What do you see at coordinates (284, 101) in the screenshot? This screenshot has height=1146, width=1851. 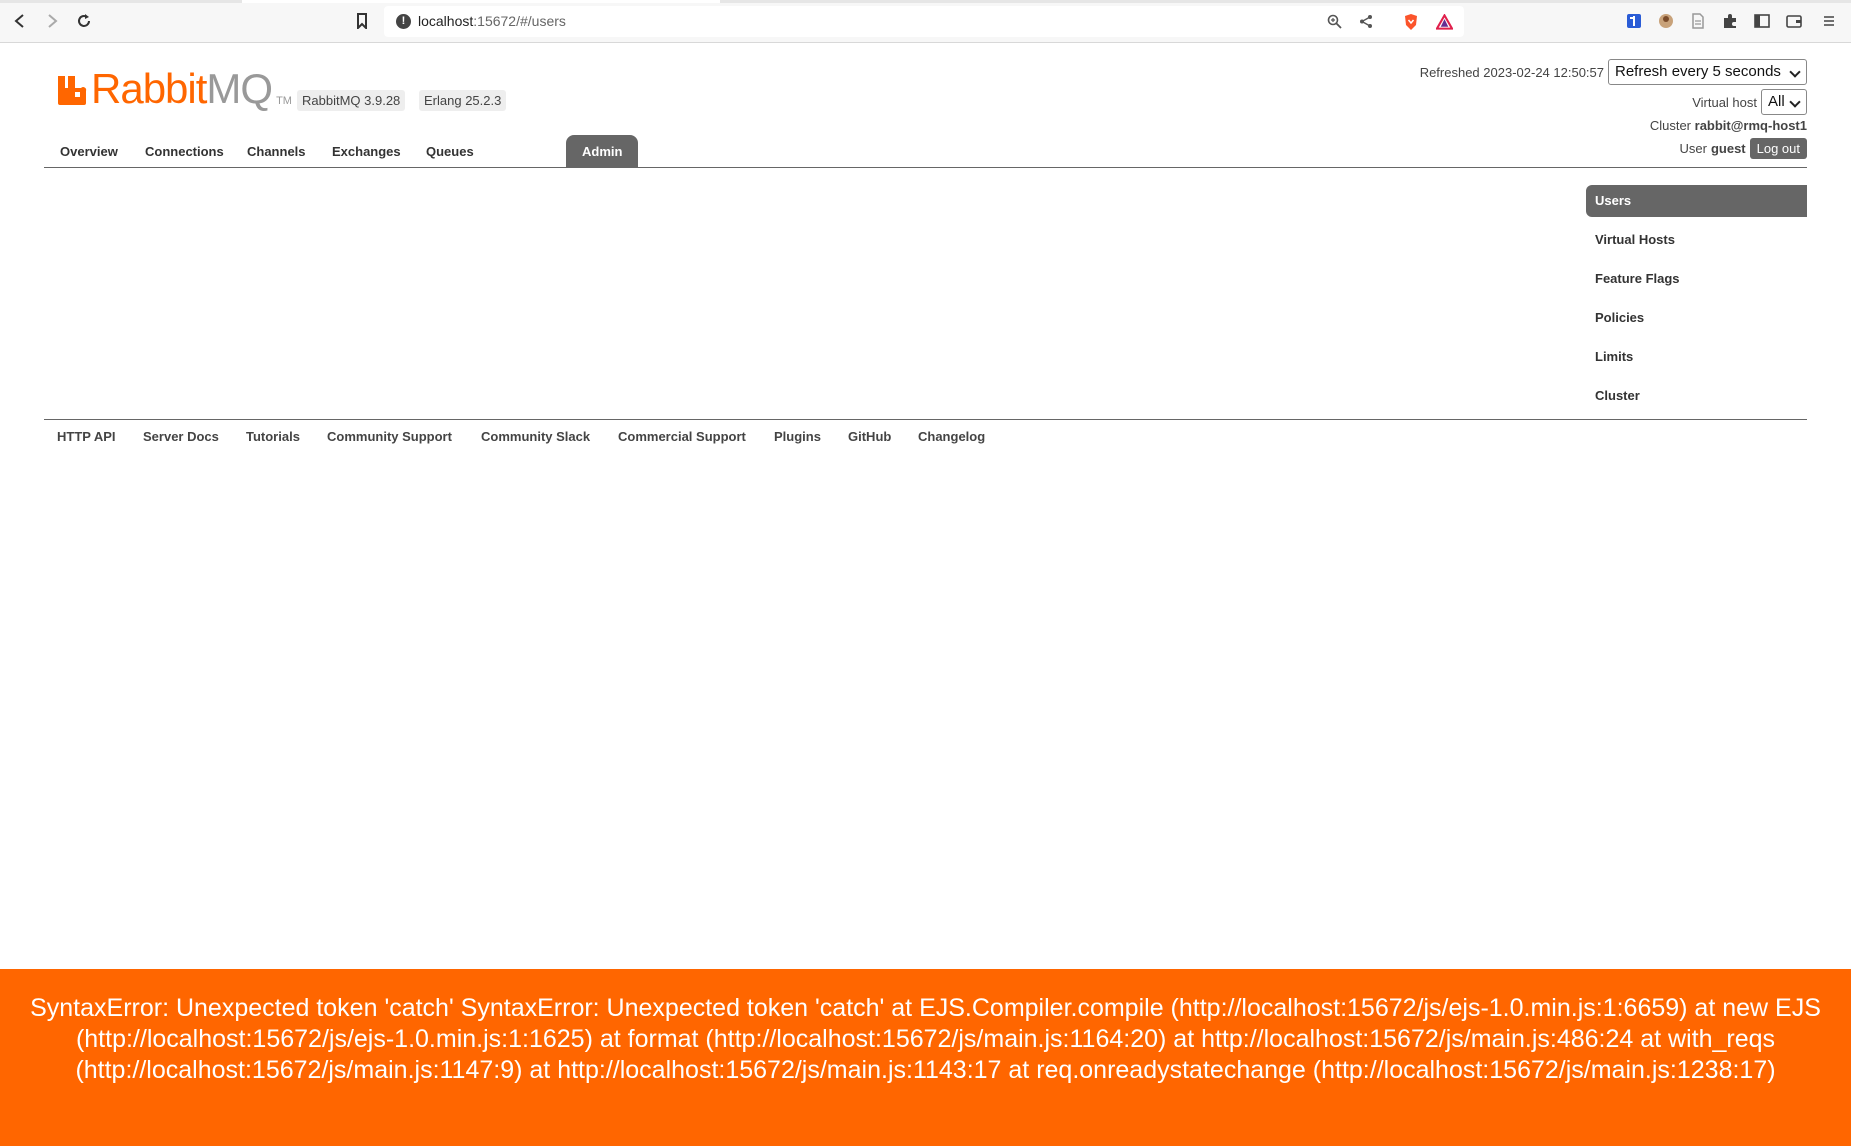 I see `logo-trademark: TM` at bounding box center [284, 101].